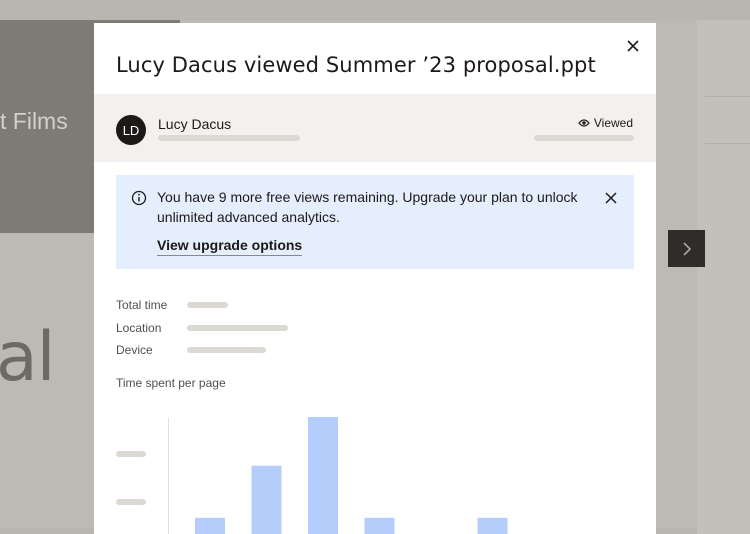  I want to click on status-badge: Viewed, so click(605, 123).